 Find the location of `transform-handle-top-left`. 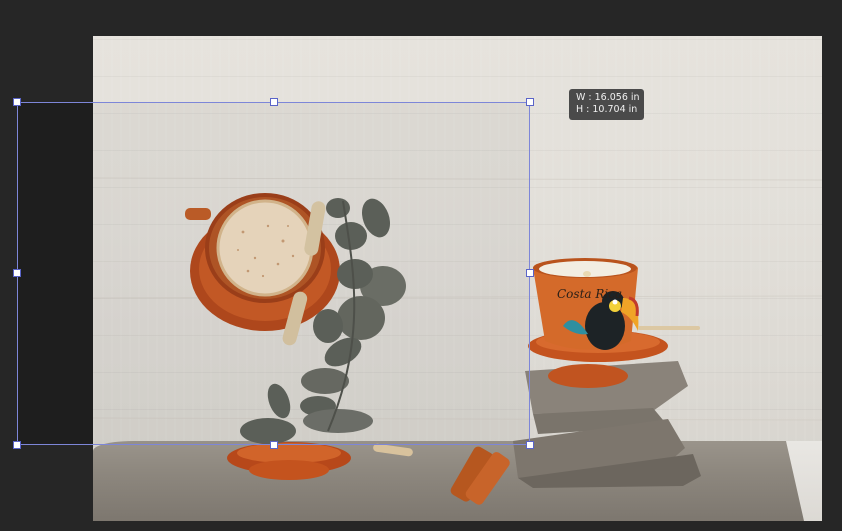

transform-handle-top-left is located at coordinates (17, 102).